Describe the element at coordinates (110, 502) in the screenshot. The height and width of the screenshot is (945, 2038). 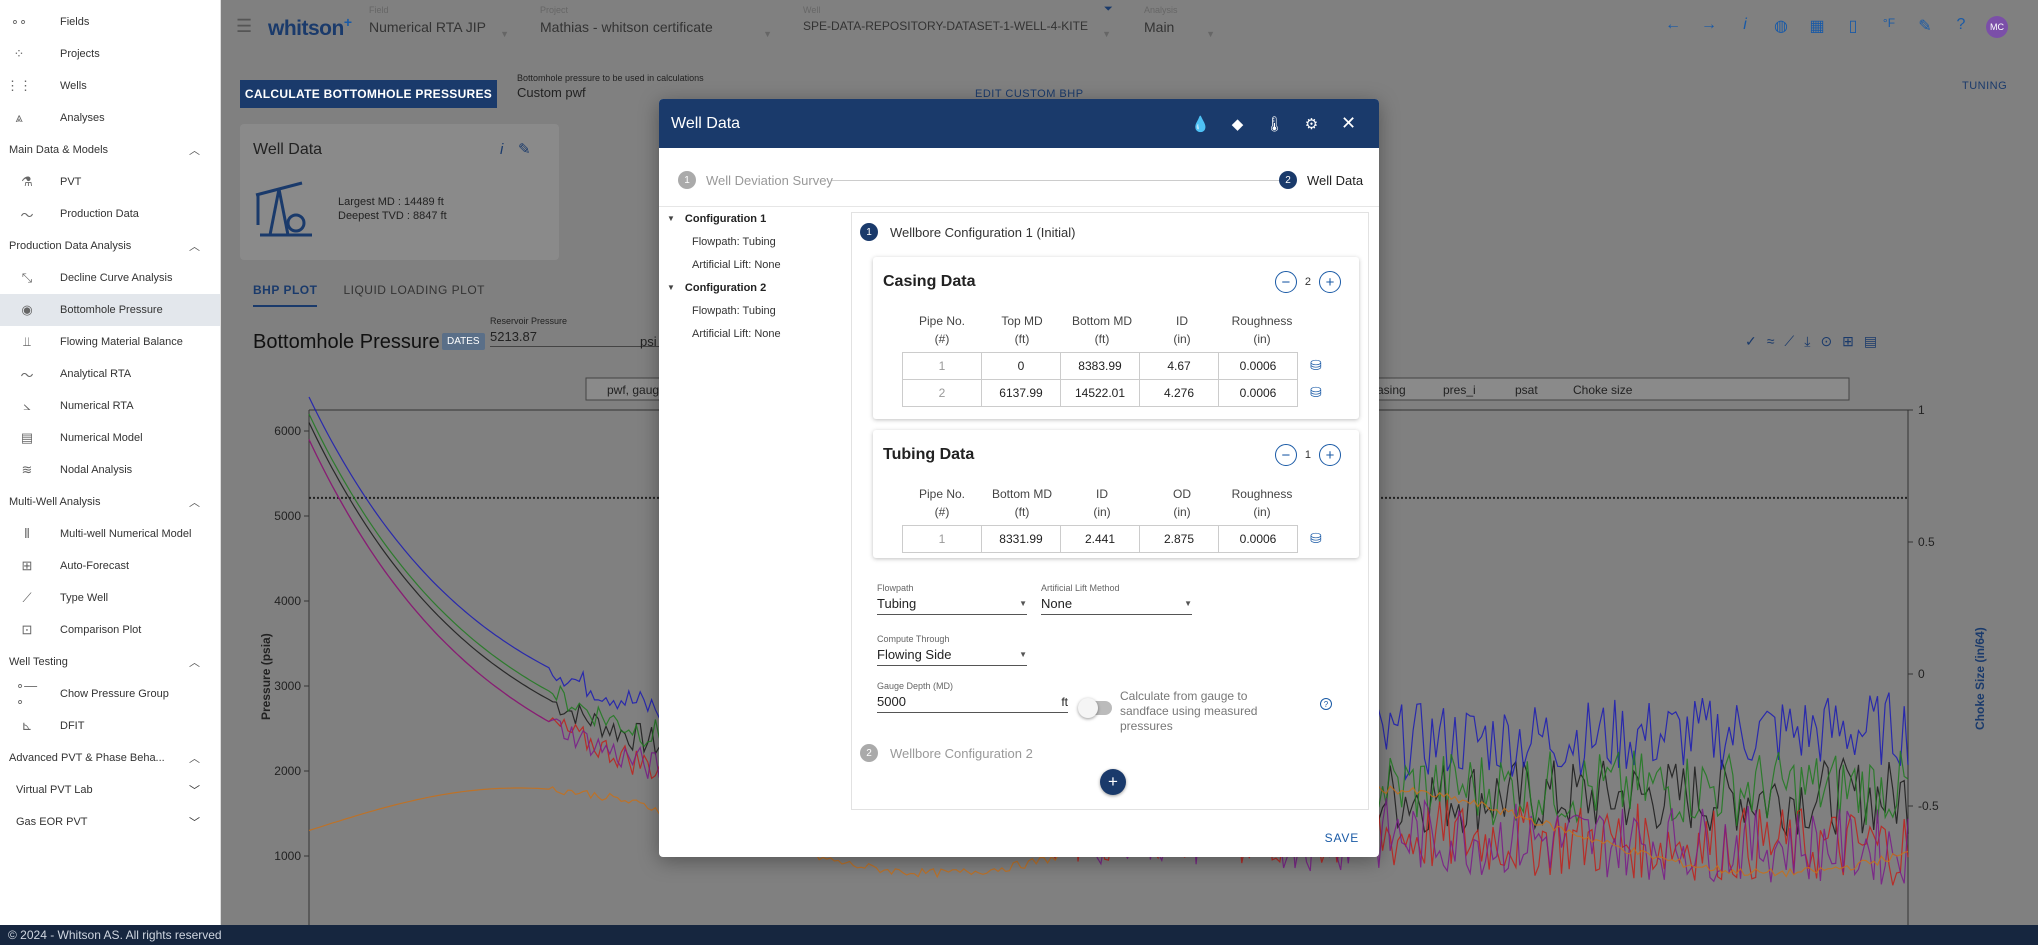
I see `section-multi-well: Multi-Well Analysis ︿` at that location.